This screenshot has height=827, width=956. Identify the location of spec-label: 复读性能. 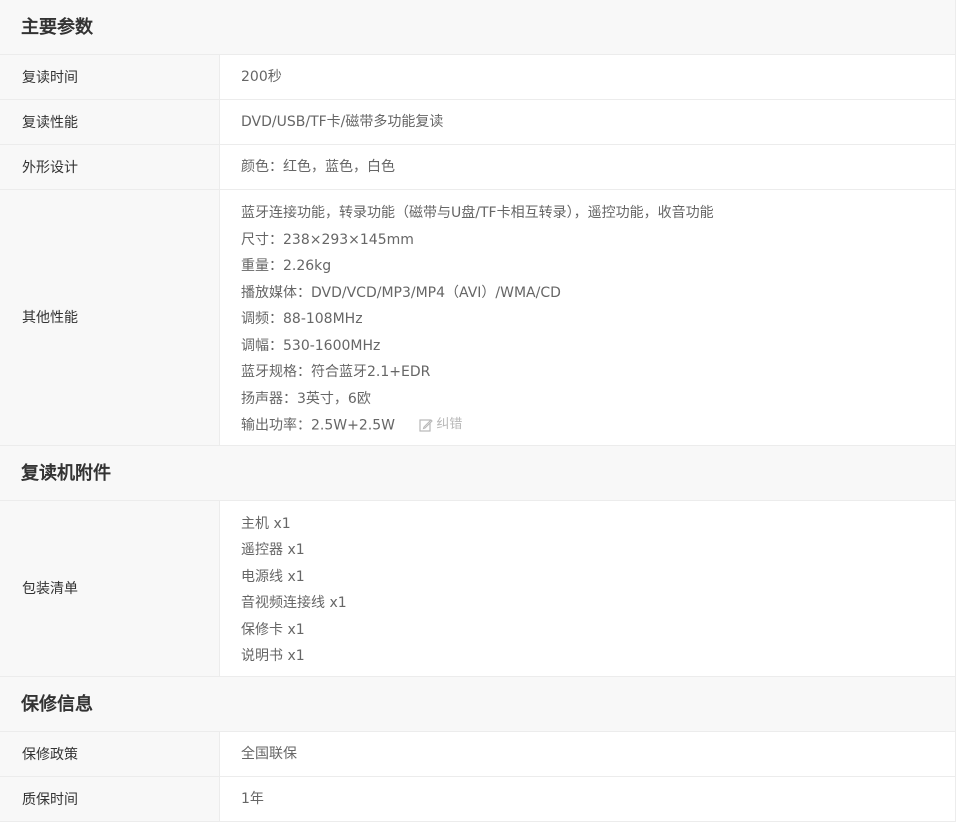
(110, 122).